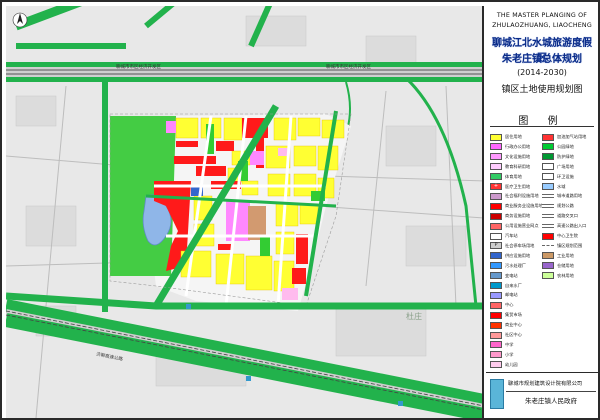  Describe the element at coordinates (522, 226) in the screenshot. I see `legend-label: 公用设施营业网点` at that location.